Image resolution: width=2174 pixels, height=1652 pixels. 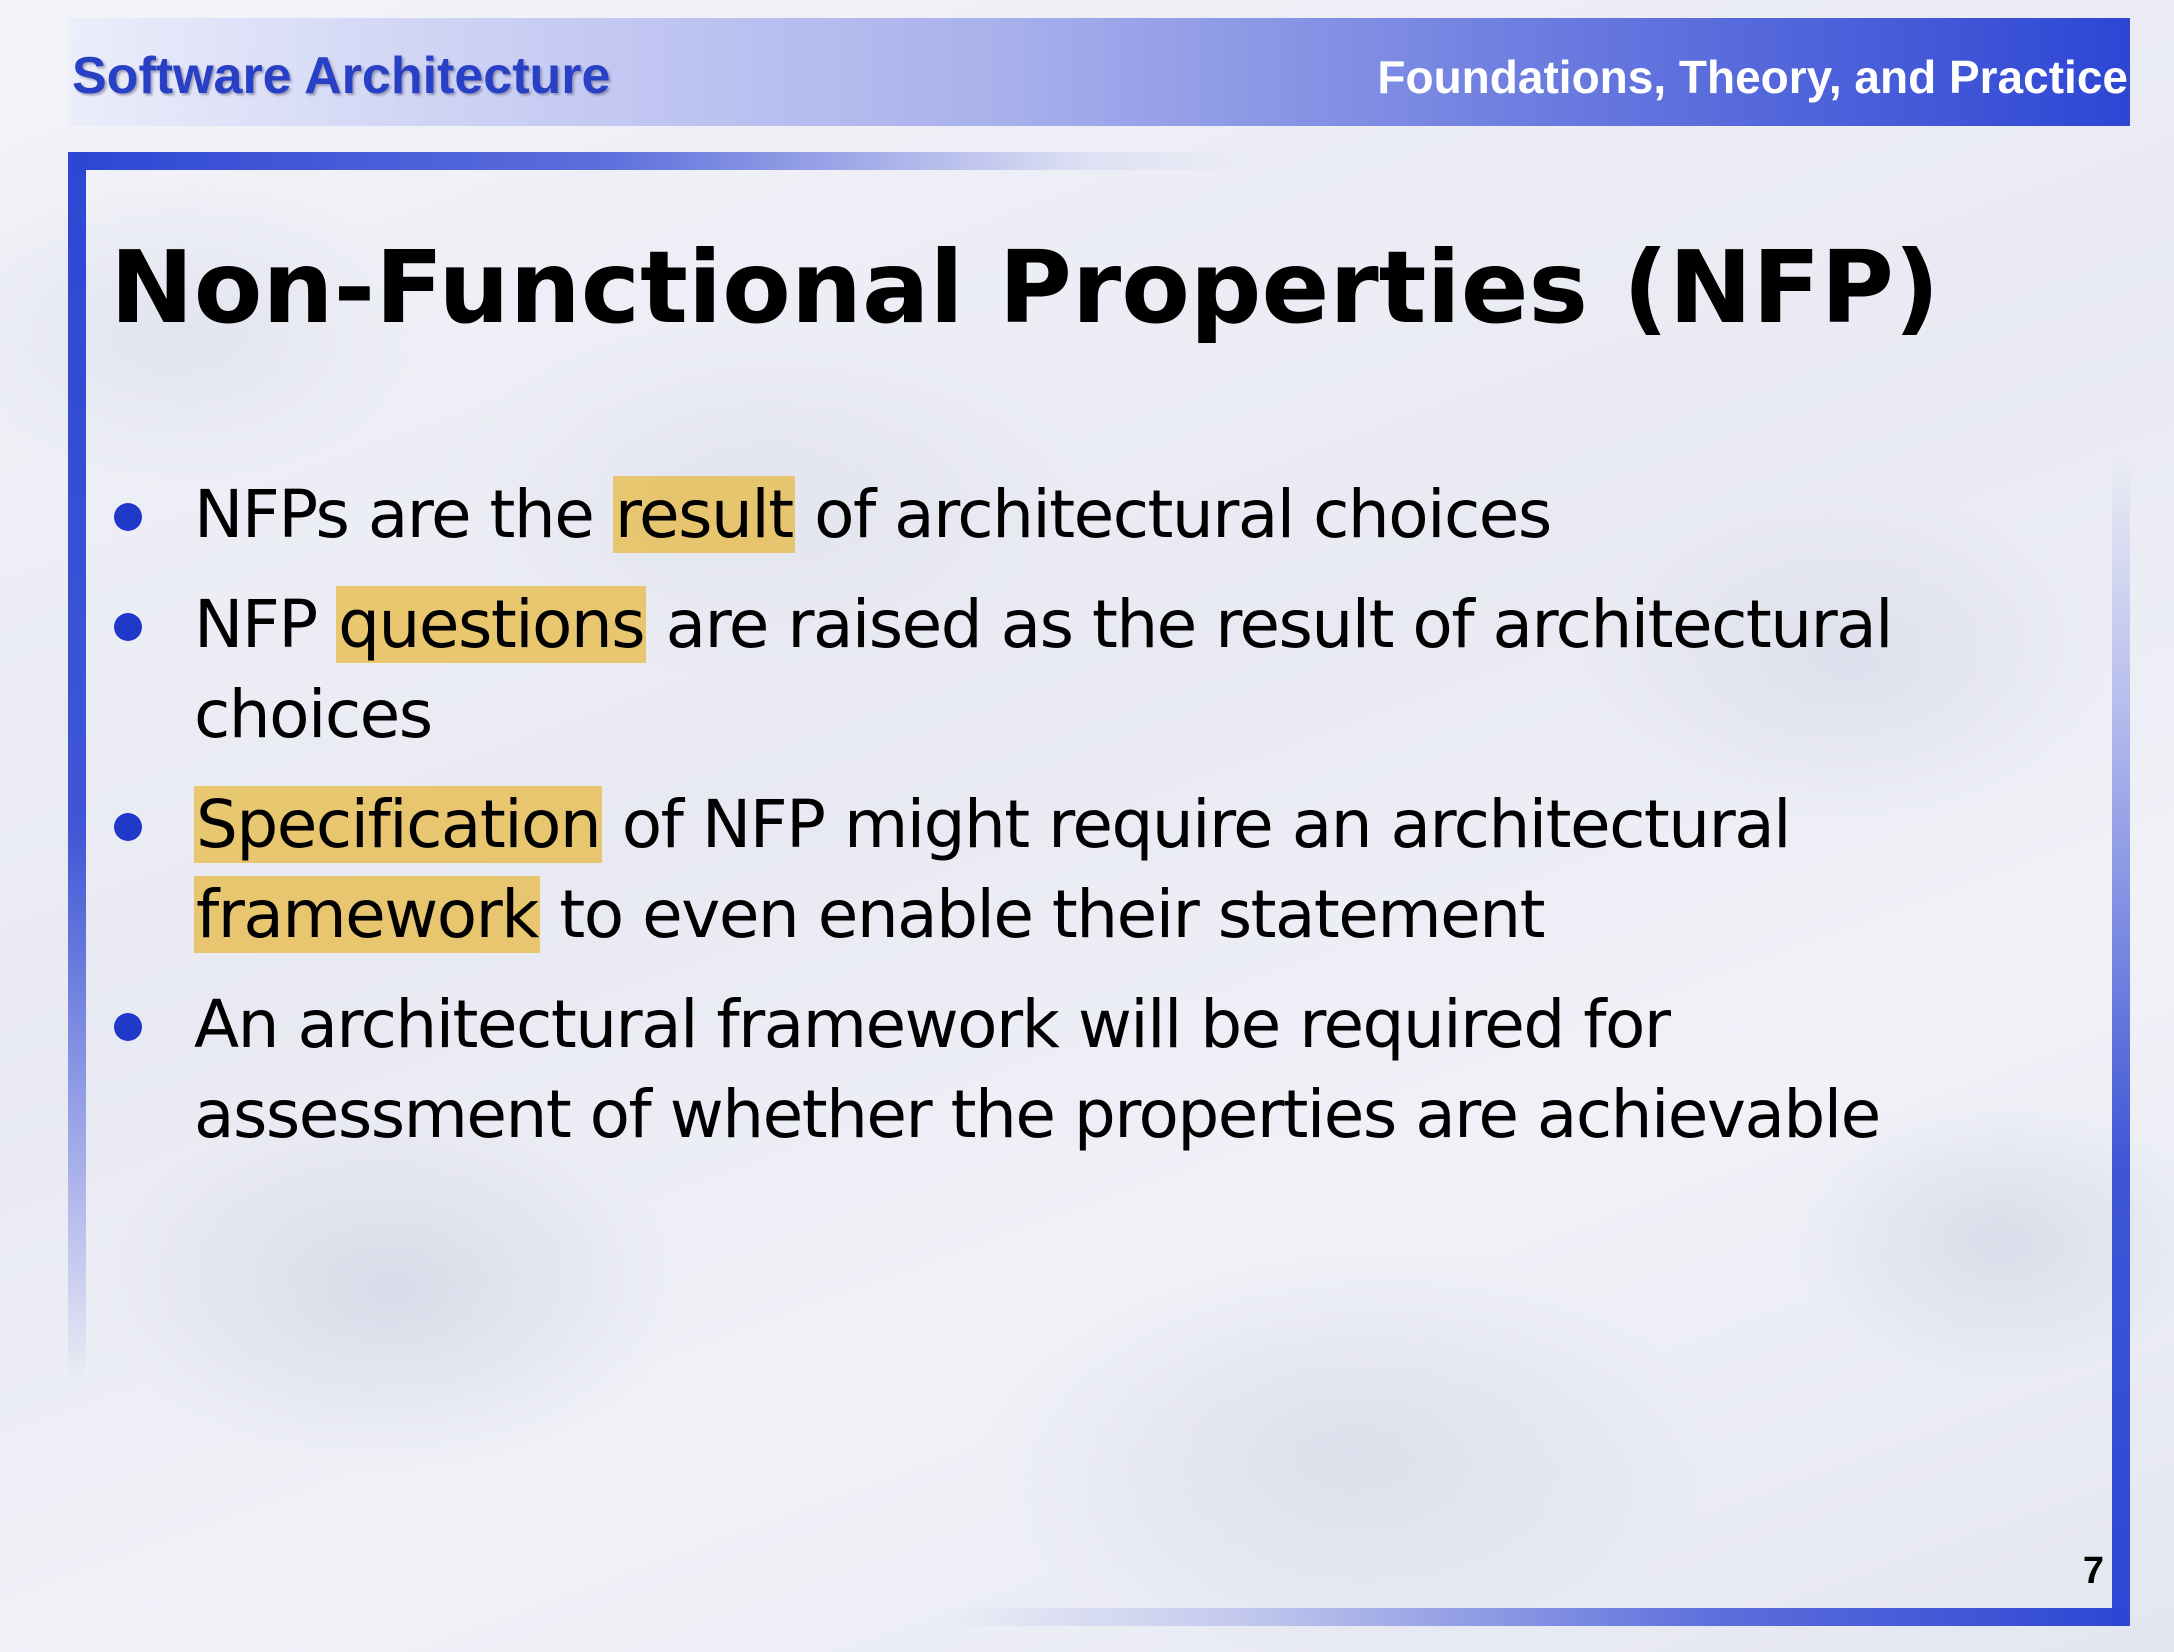 I want to click on highlighted-term: Specification, so click(x=398, y=824).